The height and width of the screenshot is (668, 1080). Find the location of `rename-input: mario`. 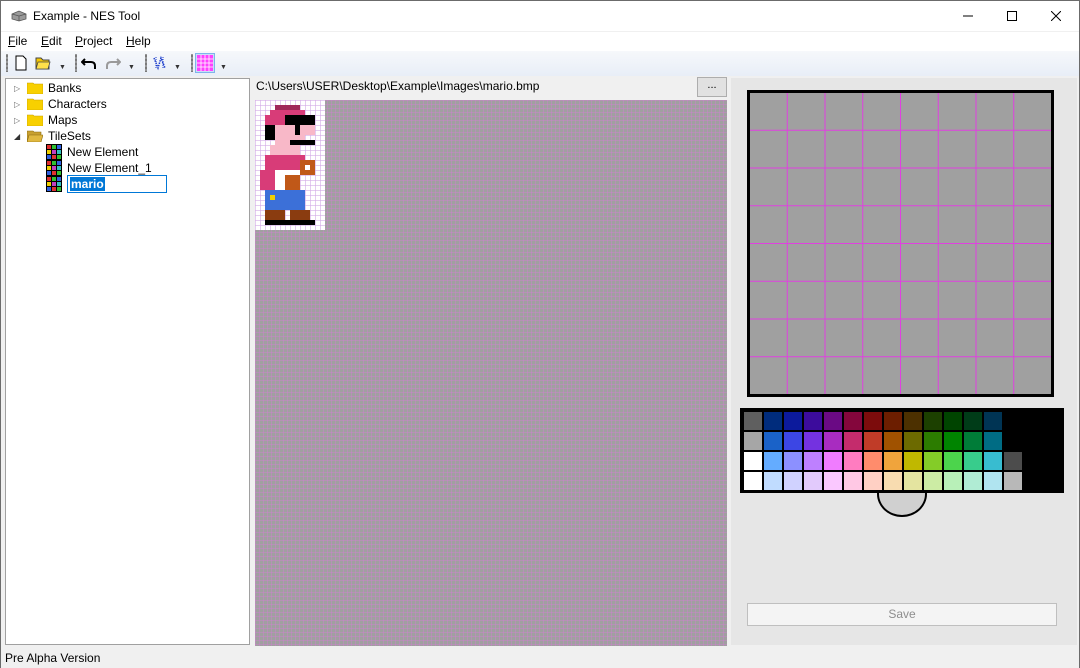

rename-input: mario is located at coordinates (117, 184).